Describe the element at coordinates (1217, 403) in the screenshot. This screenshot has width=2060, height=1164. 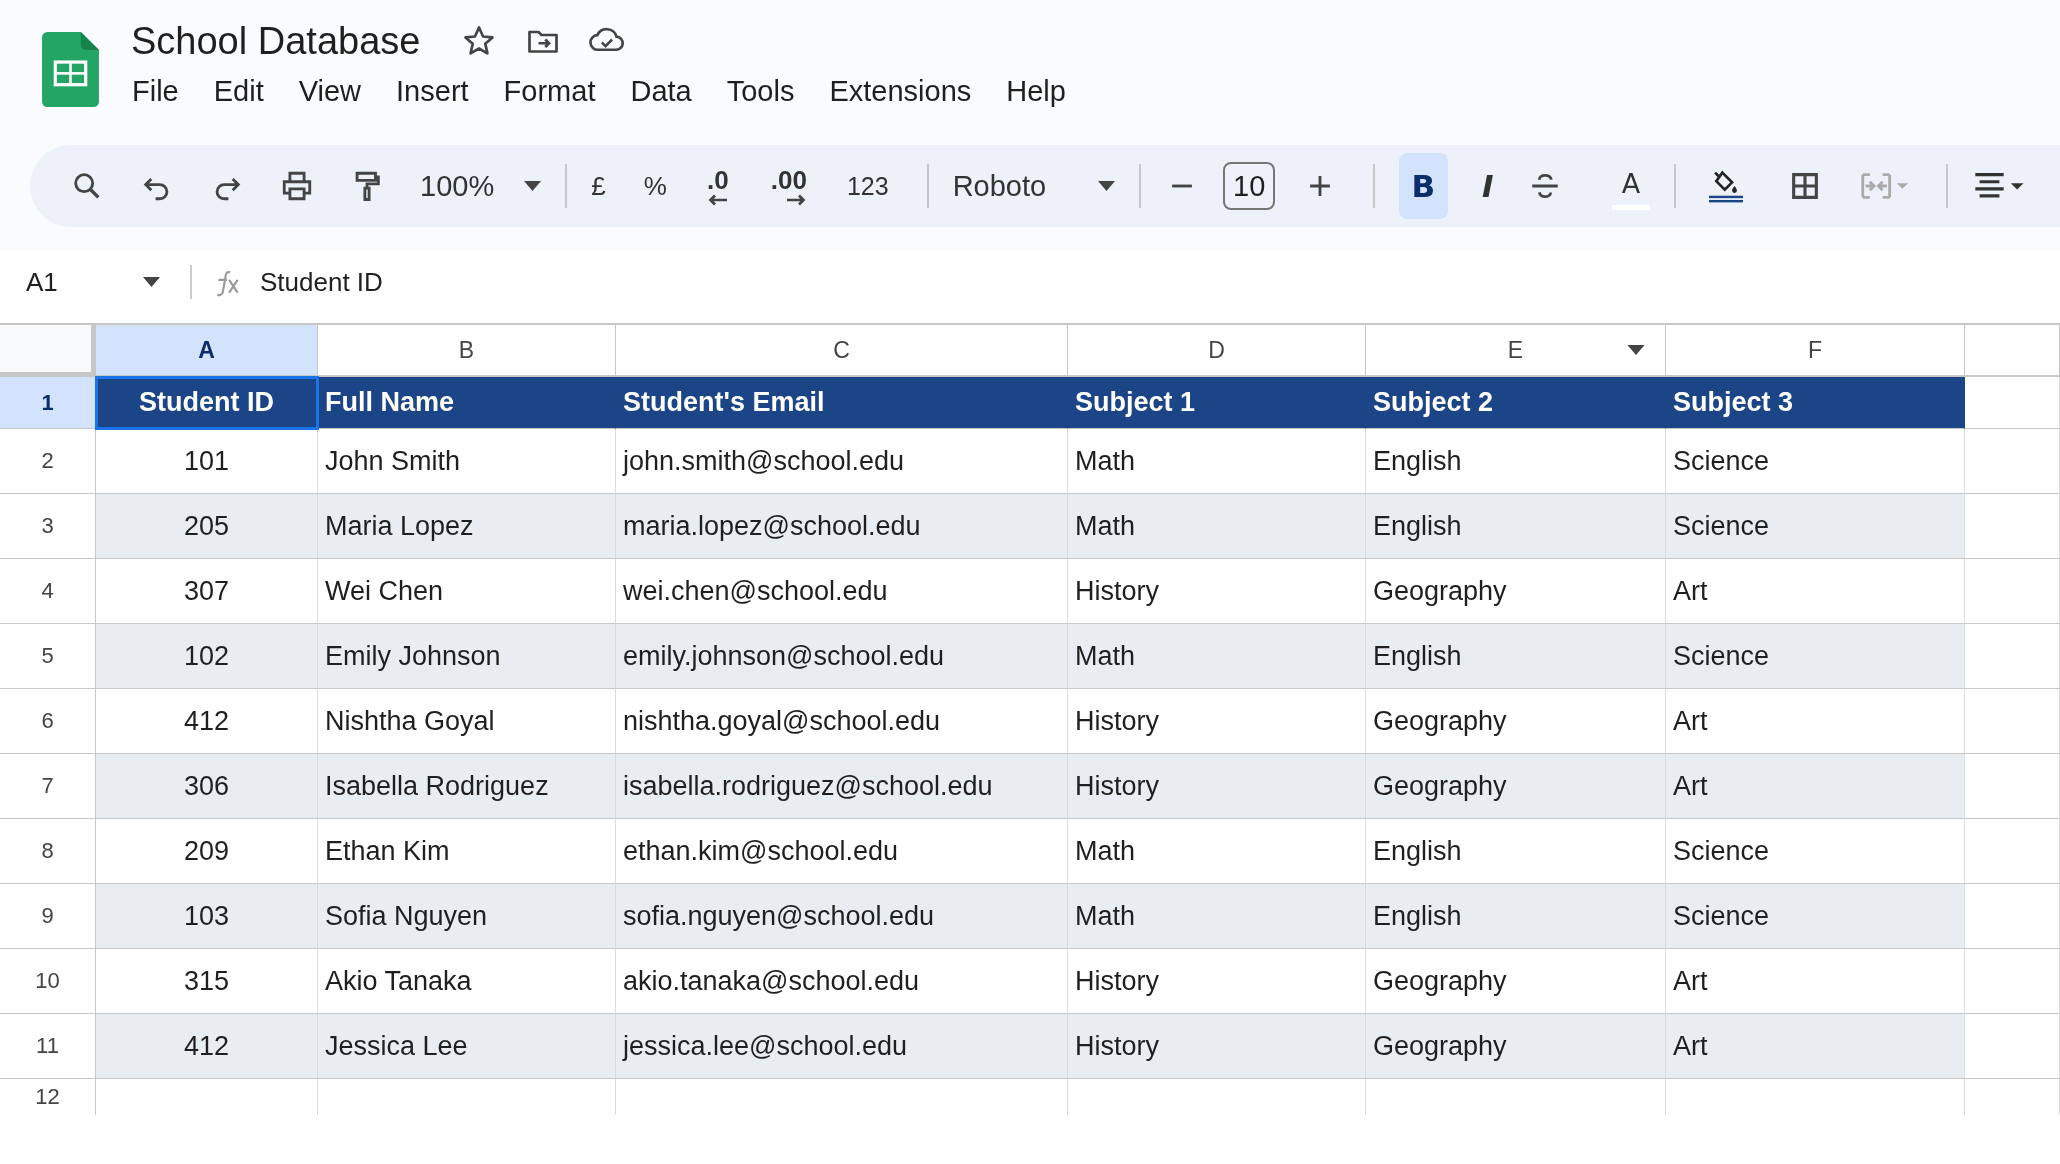
I see `header-cell: Subject 1` at that location.